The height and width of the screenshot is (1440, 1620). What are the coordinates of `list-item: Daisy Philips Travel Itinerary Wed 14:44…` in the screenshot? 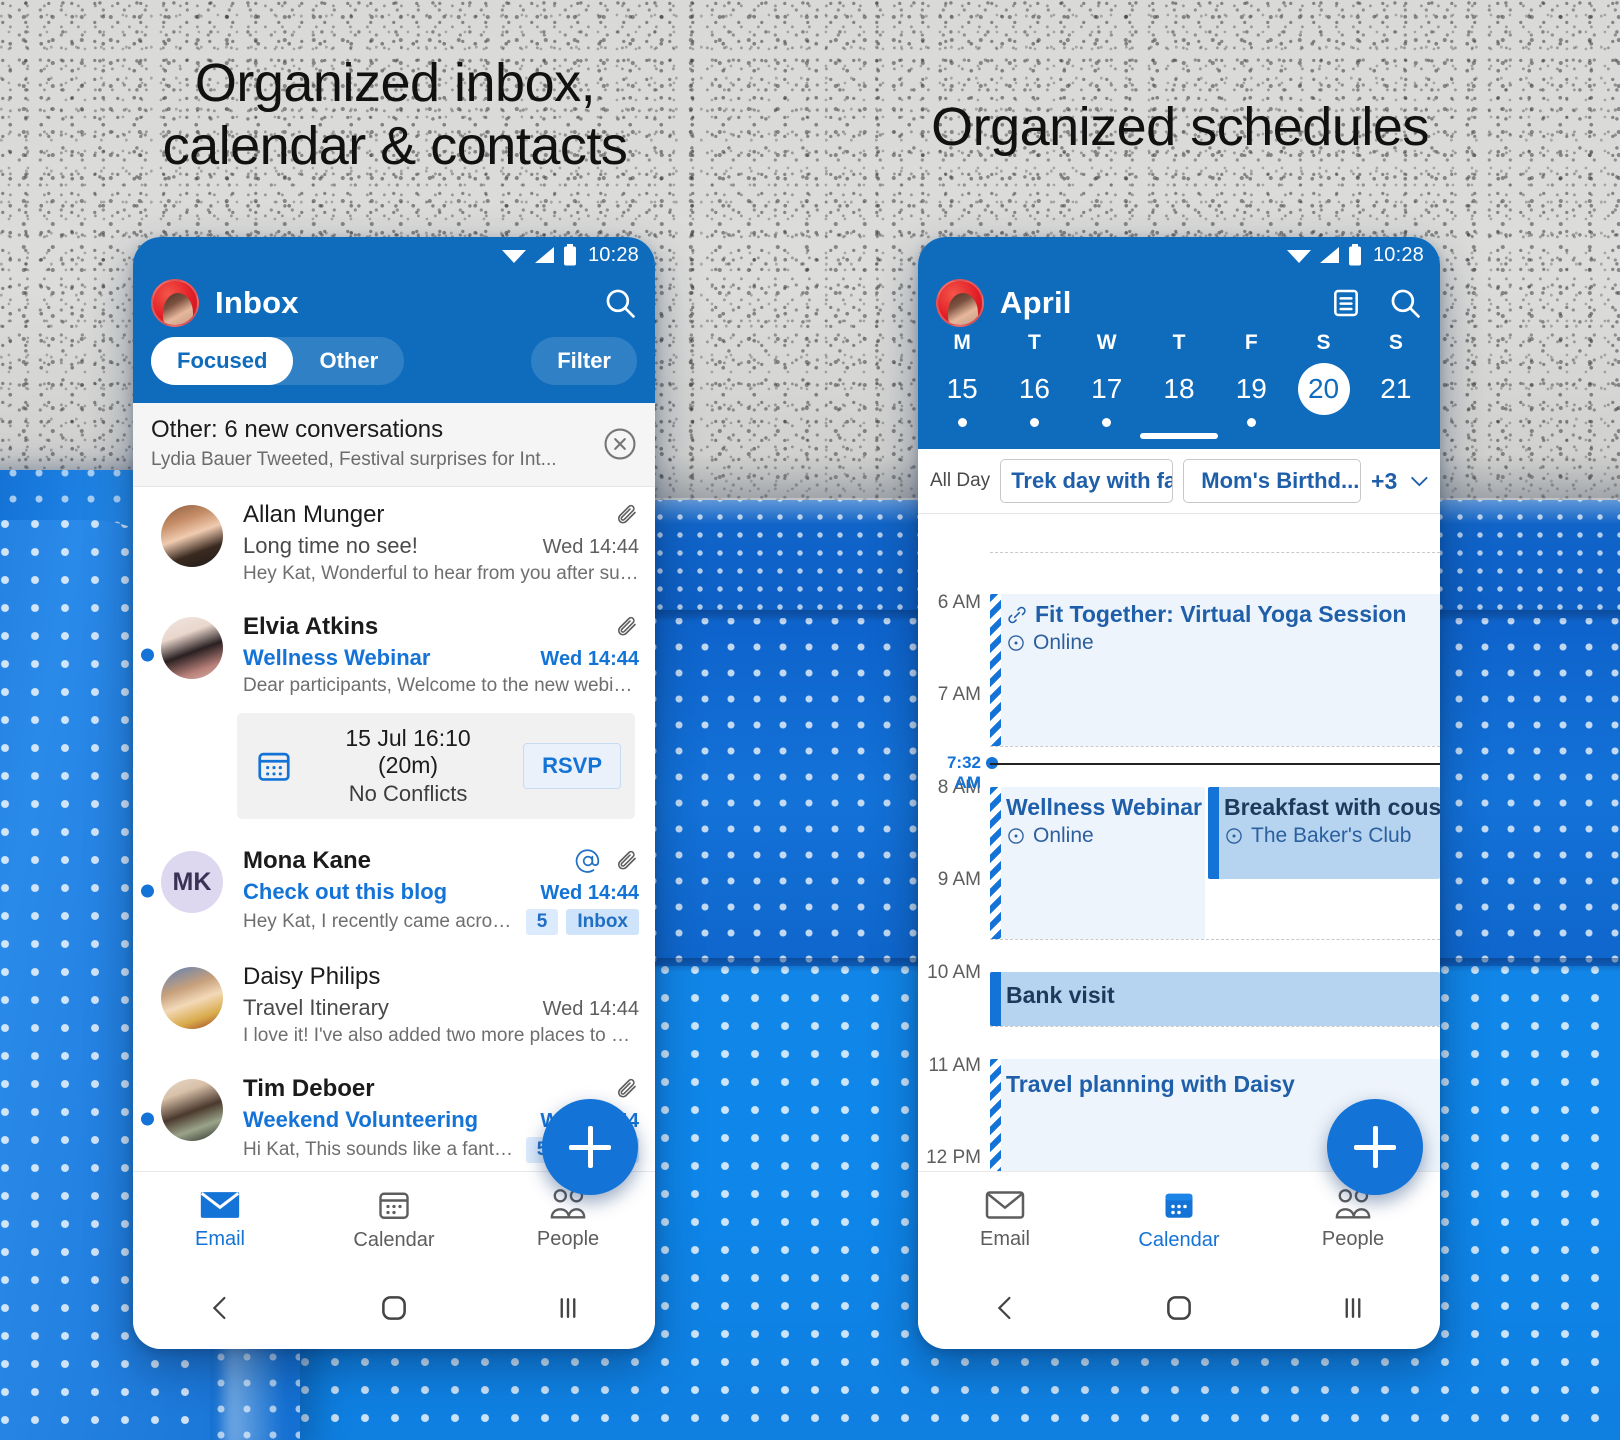 It's located at (394, 1005).